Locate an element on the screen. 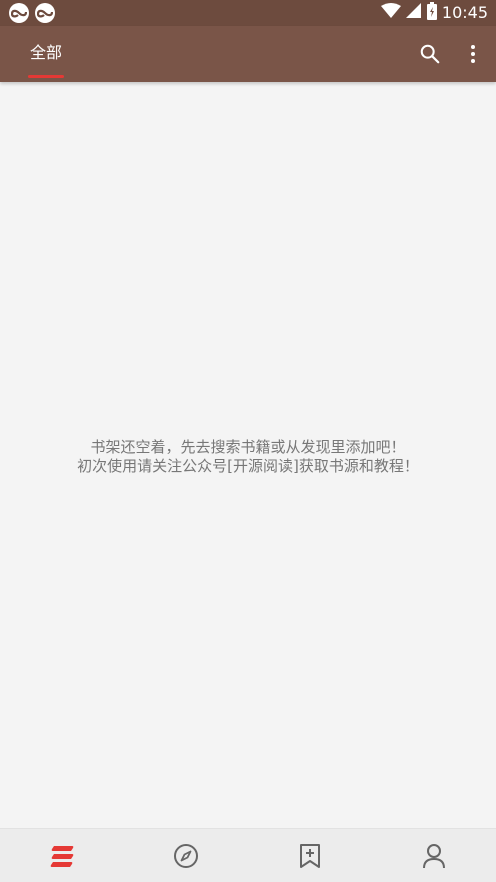 The image size is (496, 882). cell-signal-icon is located at coordinates (413, 13).